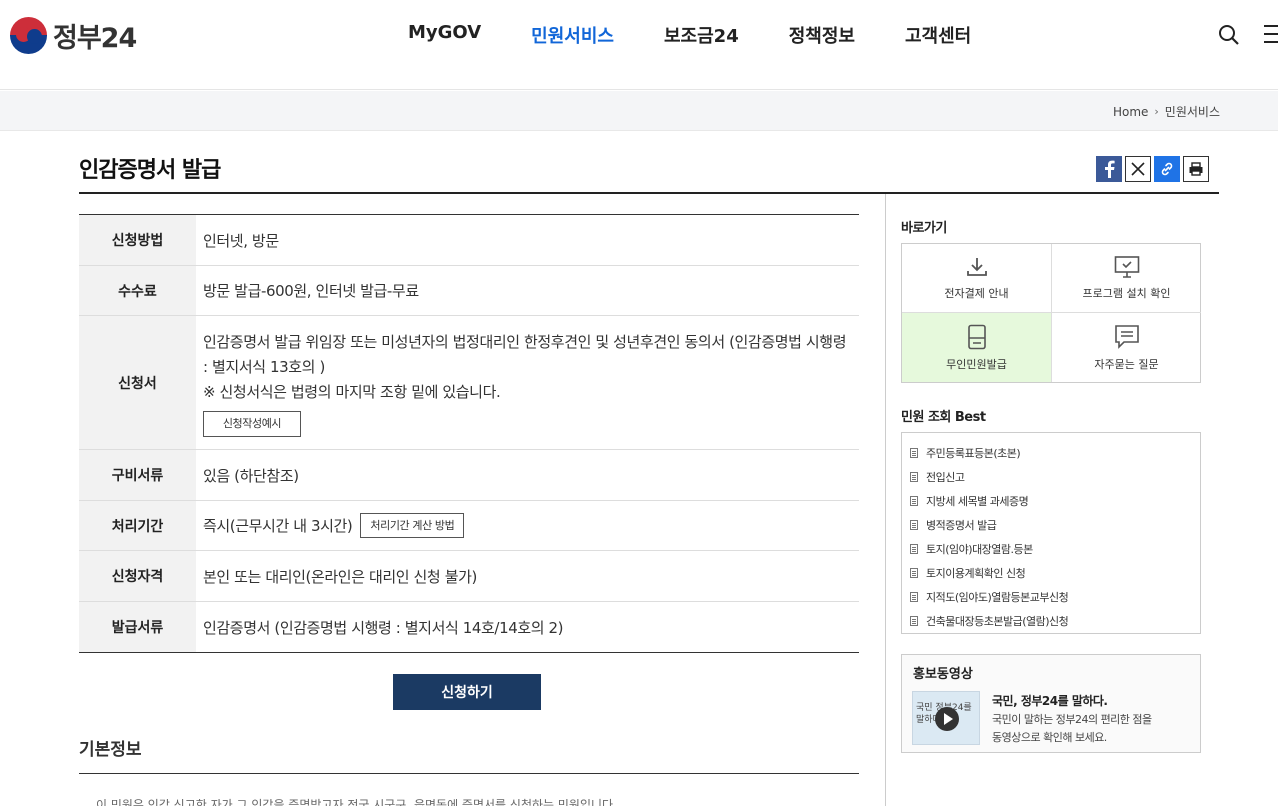 Image resolution: width=1278 pixels, height=806 pixels. I want to click on download-icon, so click(976, 267).